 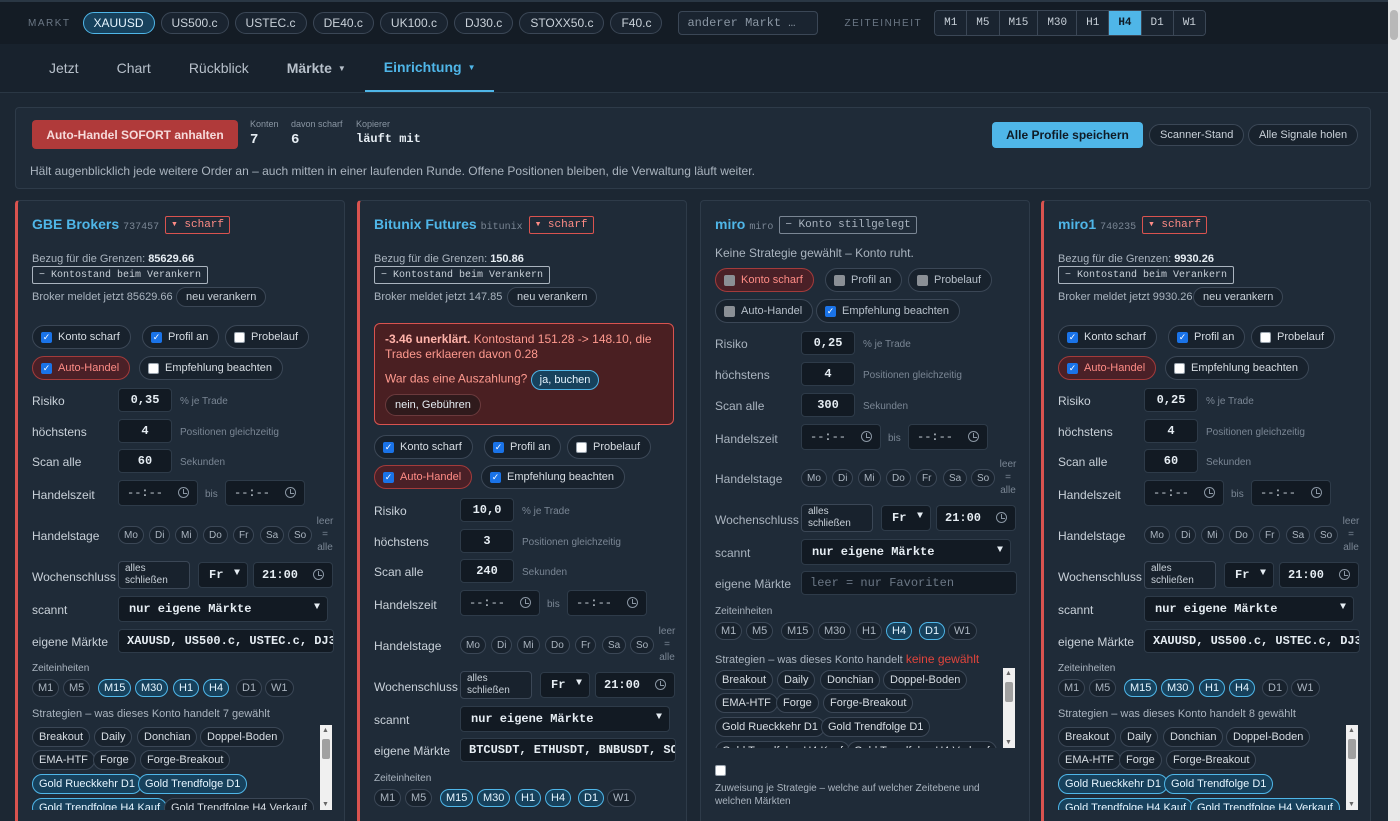 I want to click on scan-scope-select: nur eigene Märkte ▼, so click(x=1249, y=609).